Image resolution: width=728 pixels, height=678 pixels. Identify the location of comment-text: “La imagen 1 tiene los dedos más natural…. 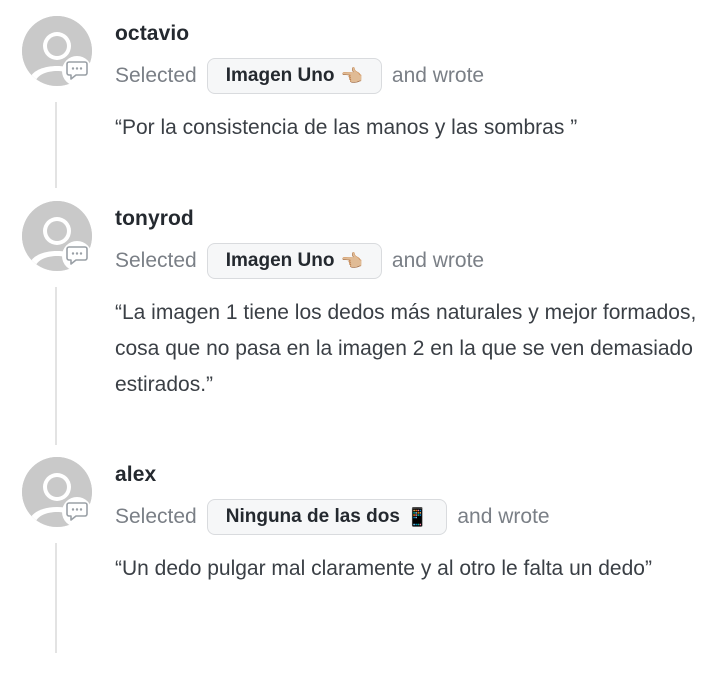
(406, 348).